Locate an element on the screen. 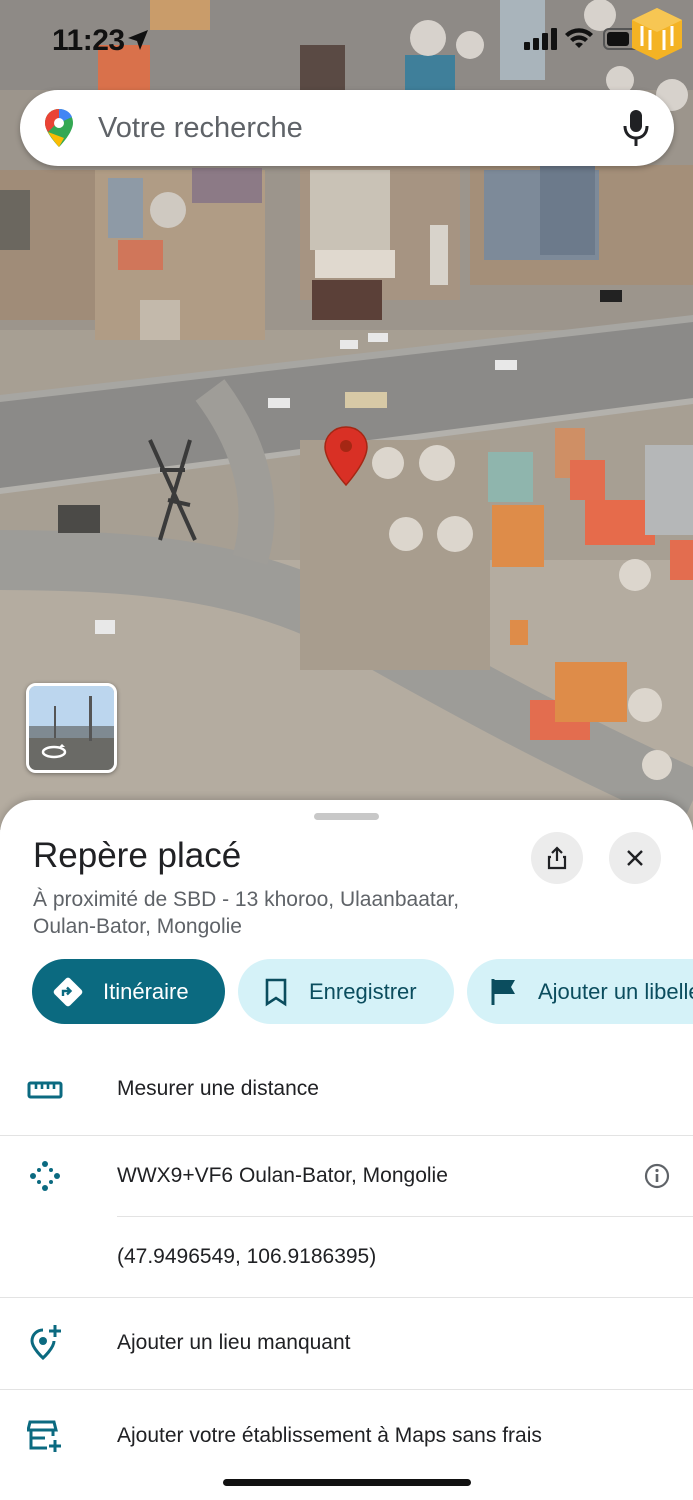  directions-icon is located at coordinates (68, 992).